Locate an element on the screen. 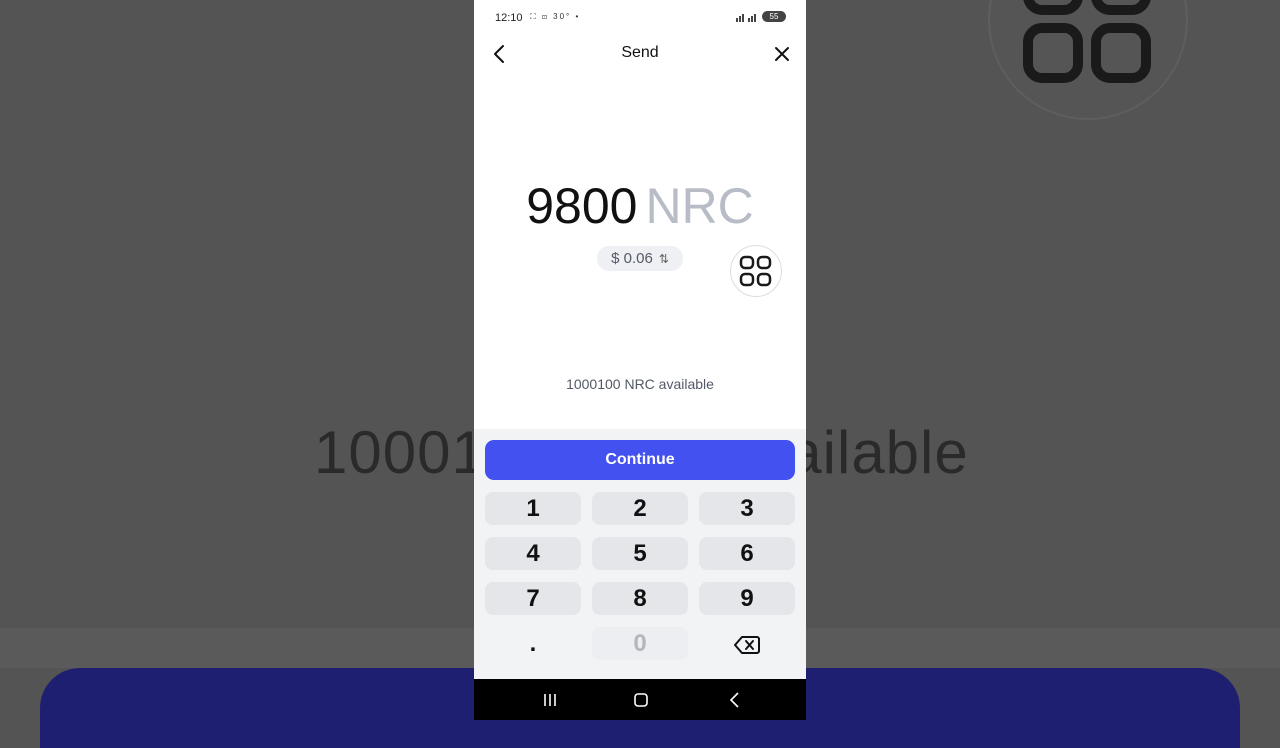  nav-back-icon is located at coordinates (735, 700).